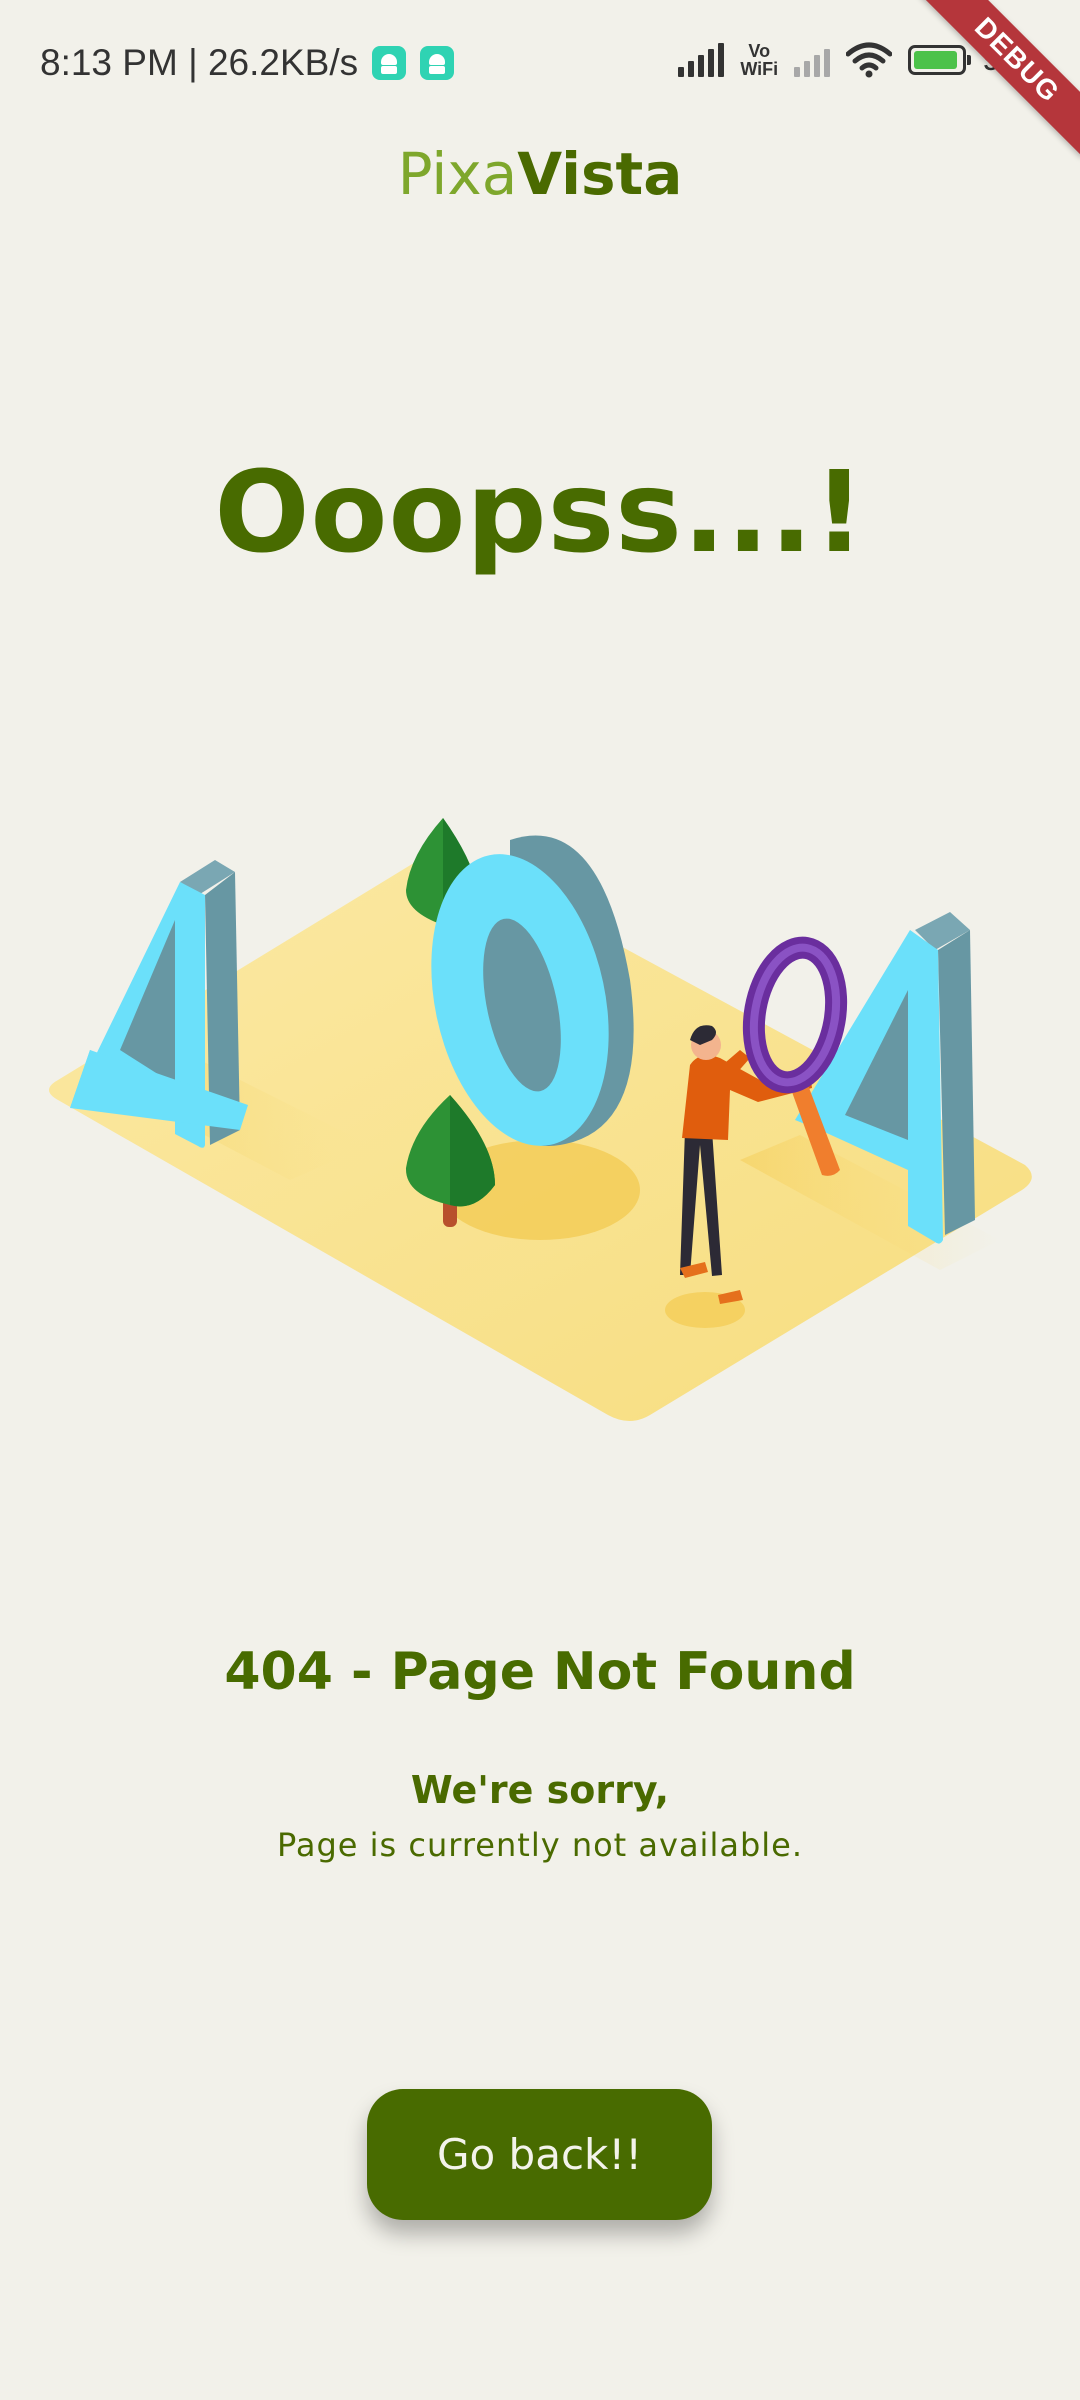 This screenshot has height=2400, width=1080. What do you see at coordinates (812, 60) in the screenshot?
I see `signal-no-service-icon` at bounding box center [812, 60].